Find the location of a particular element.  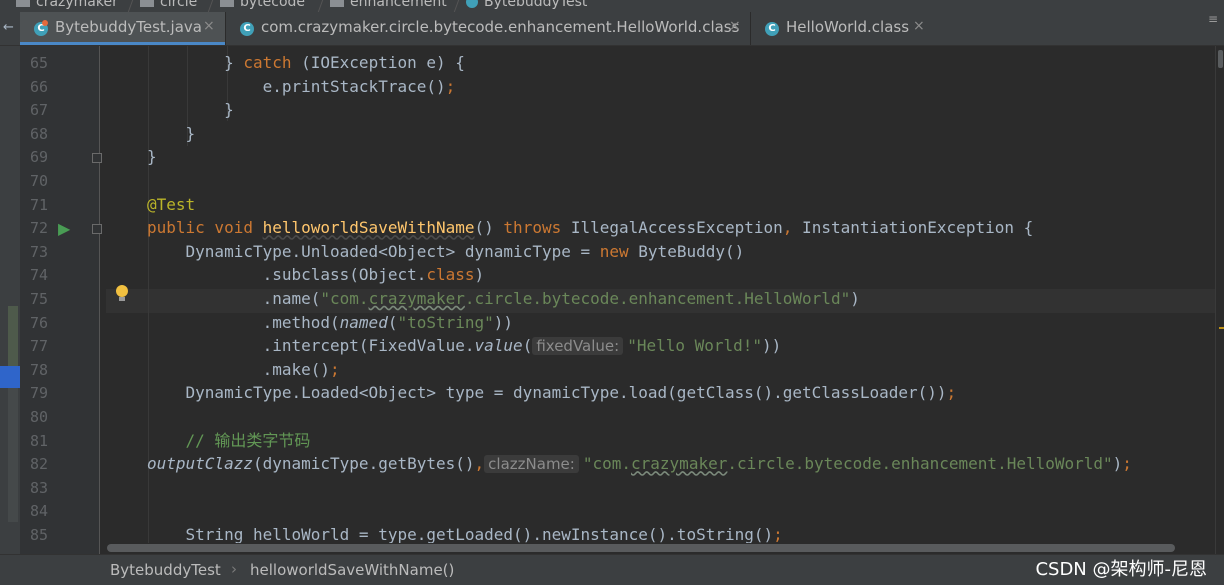

line-number: 74 is located at coordinates (38, 275).